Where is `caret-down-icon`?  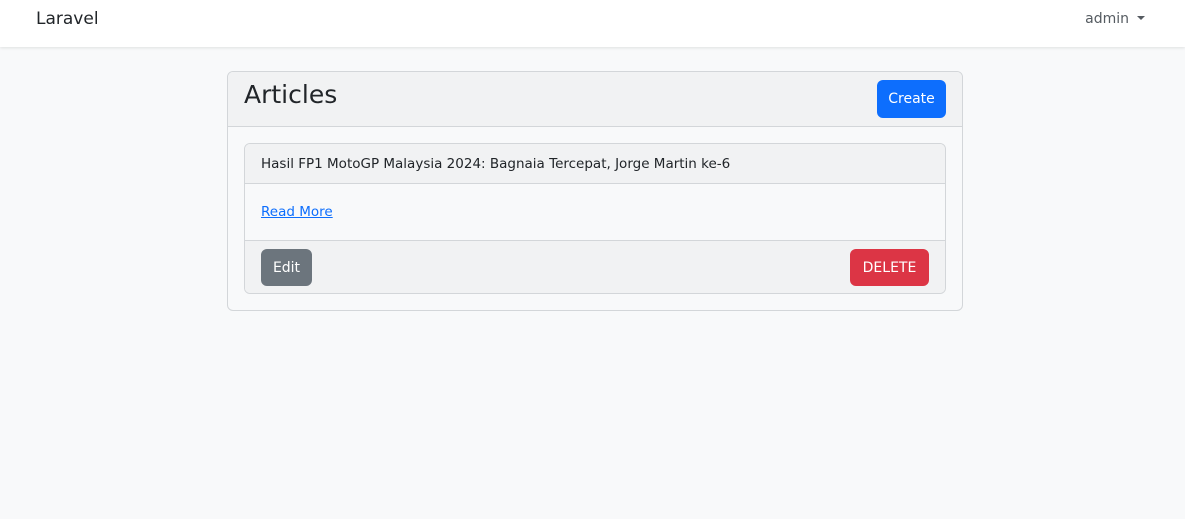
caret-down-icon is located at coordinates (1141, 18).